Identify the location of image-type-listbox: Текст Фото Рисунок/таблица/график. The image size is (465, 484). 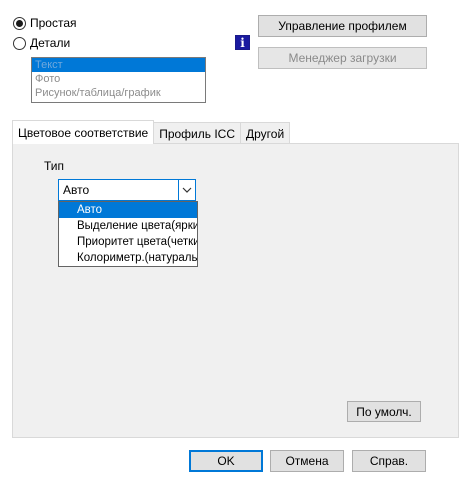
(118, 80).